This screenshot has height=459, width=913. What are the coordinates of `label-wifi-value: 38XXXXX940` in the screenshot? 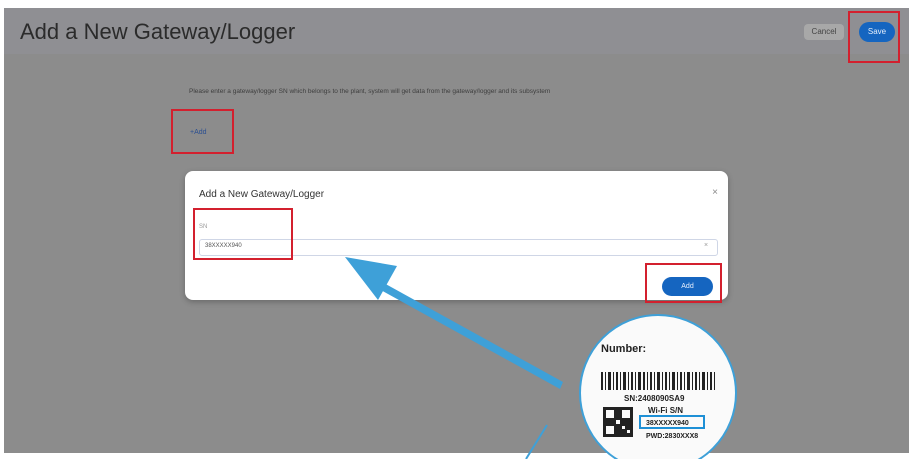 It's located at (667, 423).